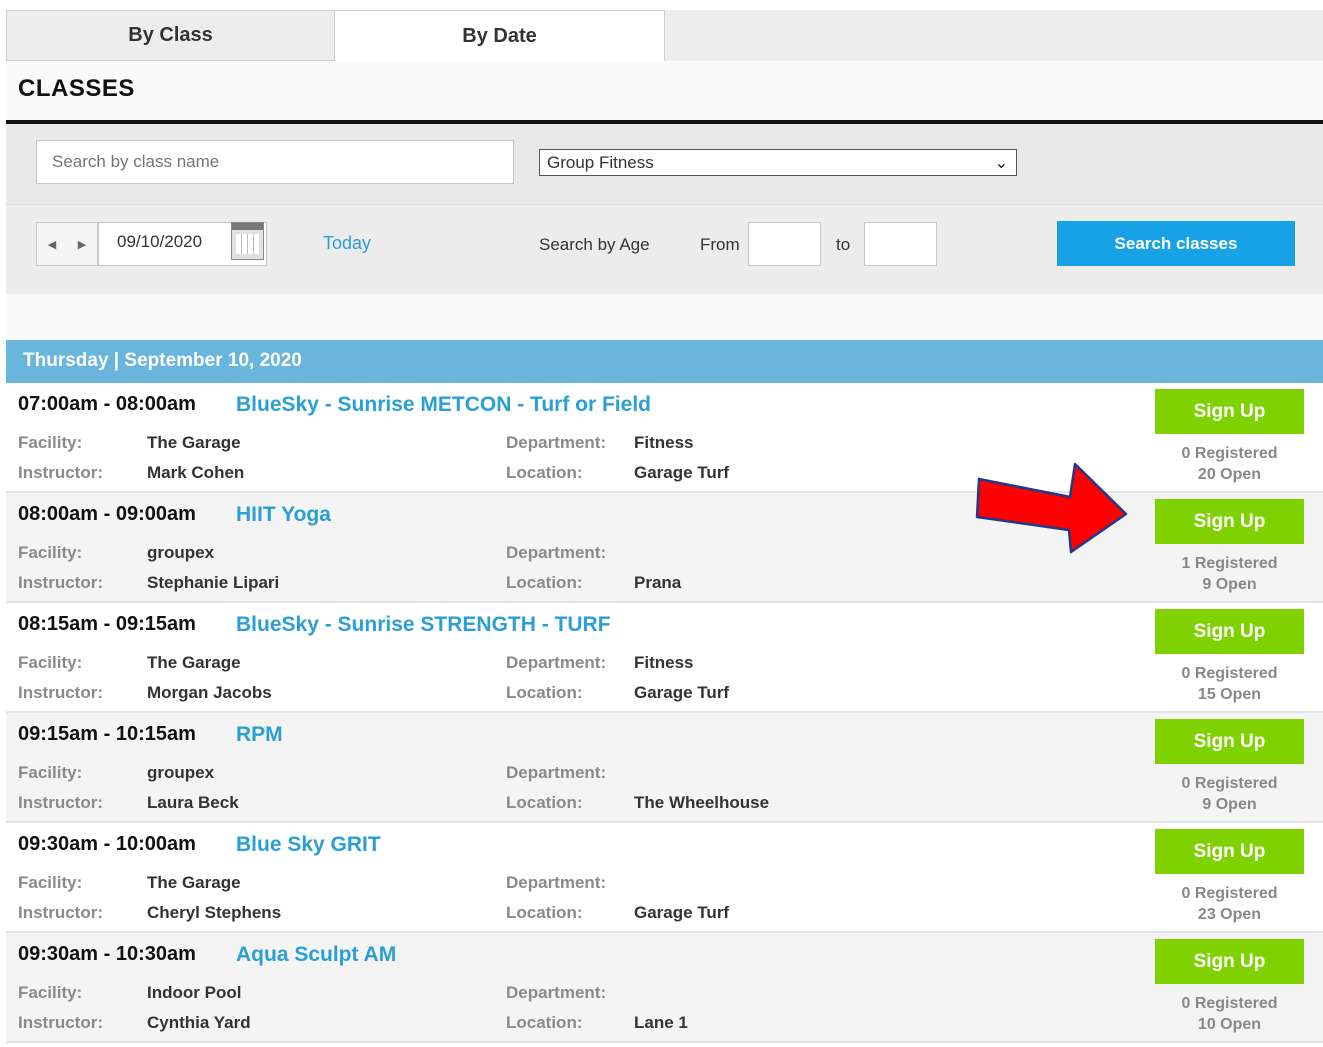 This screenshot has width=1323, height=1047. Describe the element at coordinates (193, 802) in the screenshot. I see `instructor-value: Laura Beck` at that location.